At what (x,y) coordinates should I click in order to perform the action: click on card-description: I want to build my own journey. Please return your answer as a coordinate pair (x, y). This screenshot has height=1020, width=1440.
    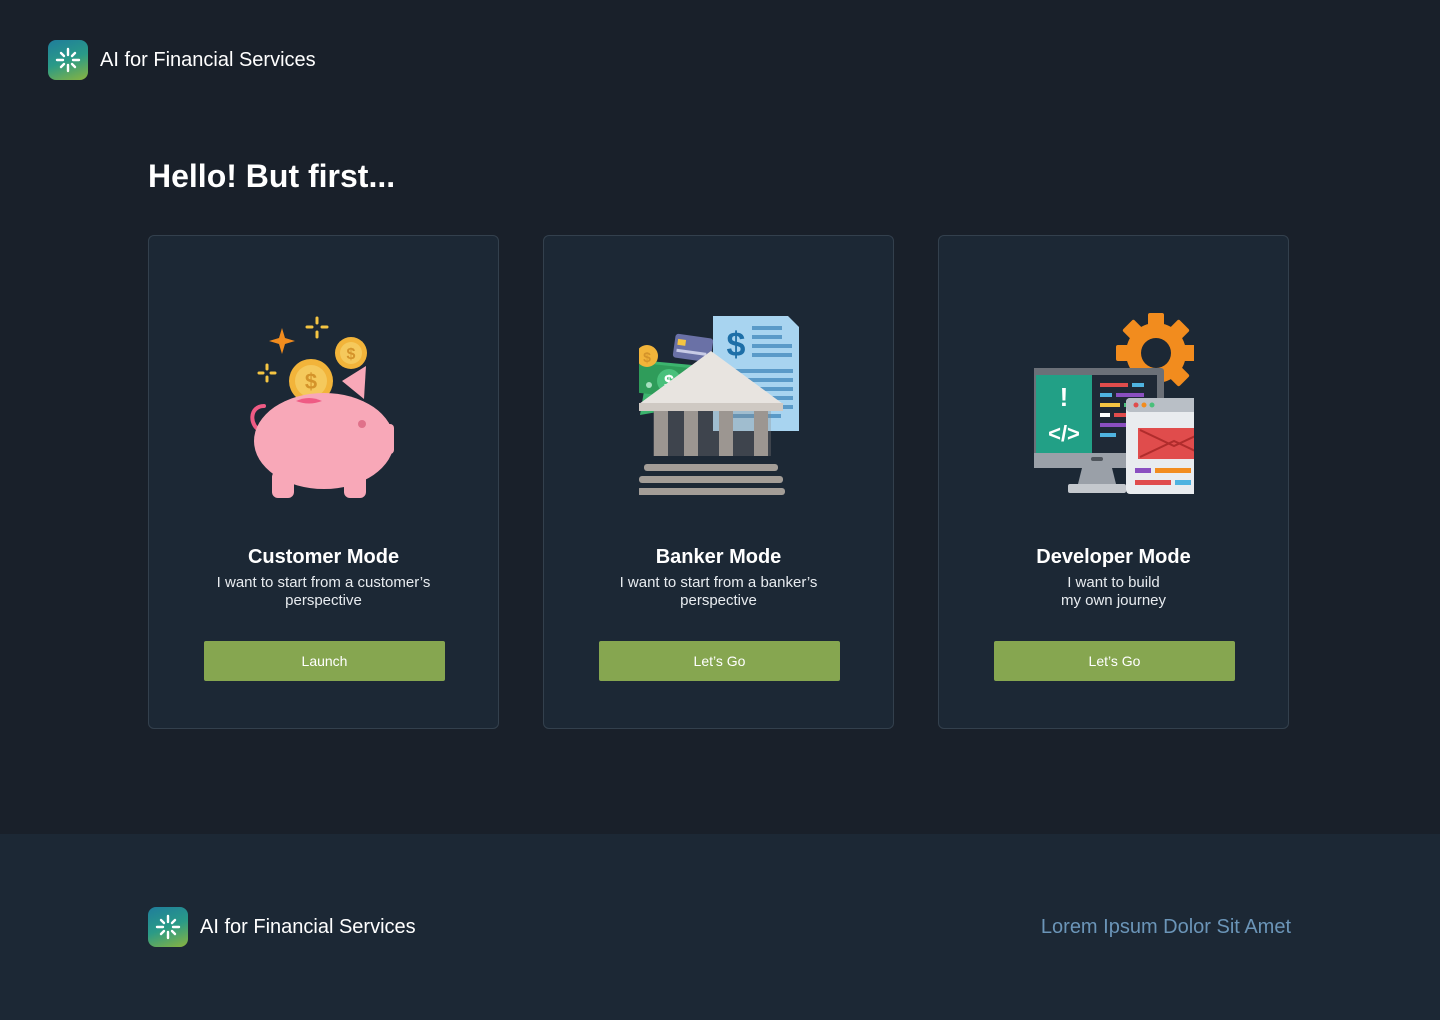
    Looking at the image, I should click on (1113, 592).